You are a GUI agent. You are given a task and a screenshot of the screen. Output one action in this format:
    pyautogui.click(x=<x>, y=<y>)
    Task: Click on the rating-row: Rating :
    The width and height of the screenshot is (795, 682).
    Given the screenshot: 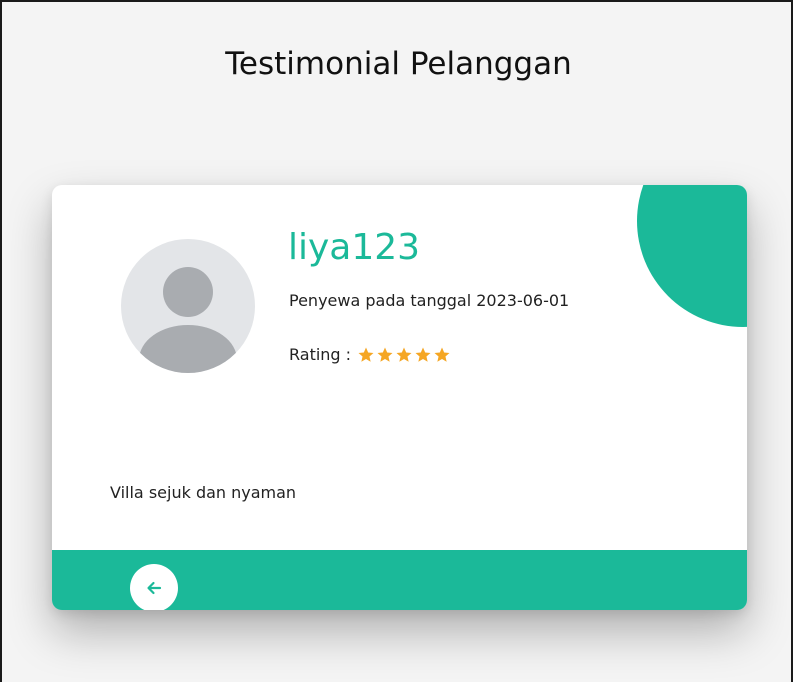 What is the action you would take?
    pyautogui.click(x=370, y=354)
    